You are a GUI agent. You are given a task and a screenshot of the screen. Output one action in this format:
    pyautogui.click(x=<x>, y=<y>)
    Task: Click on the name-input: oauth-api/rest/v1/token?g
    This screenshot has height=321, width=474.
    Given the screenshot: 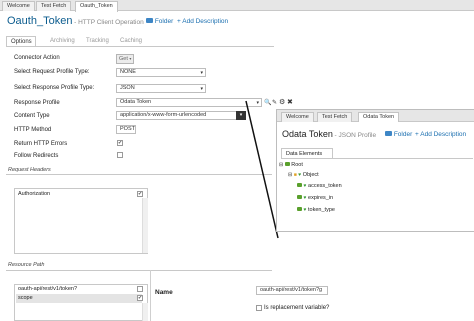 What is the action you would take?
    pyautogui.click(x=292, y=290)
    